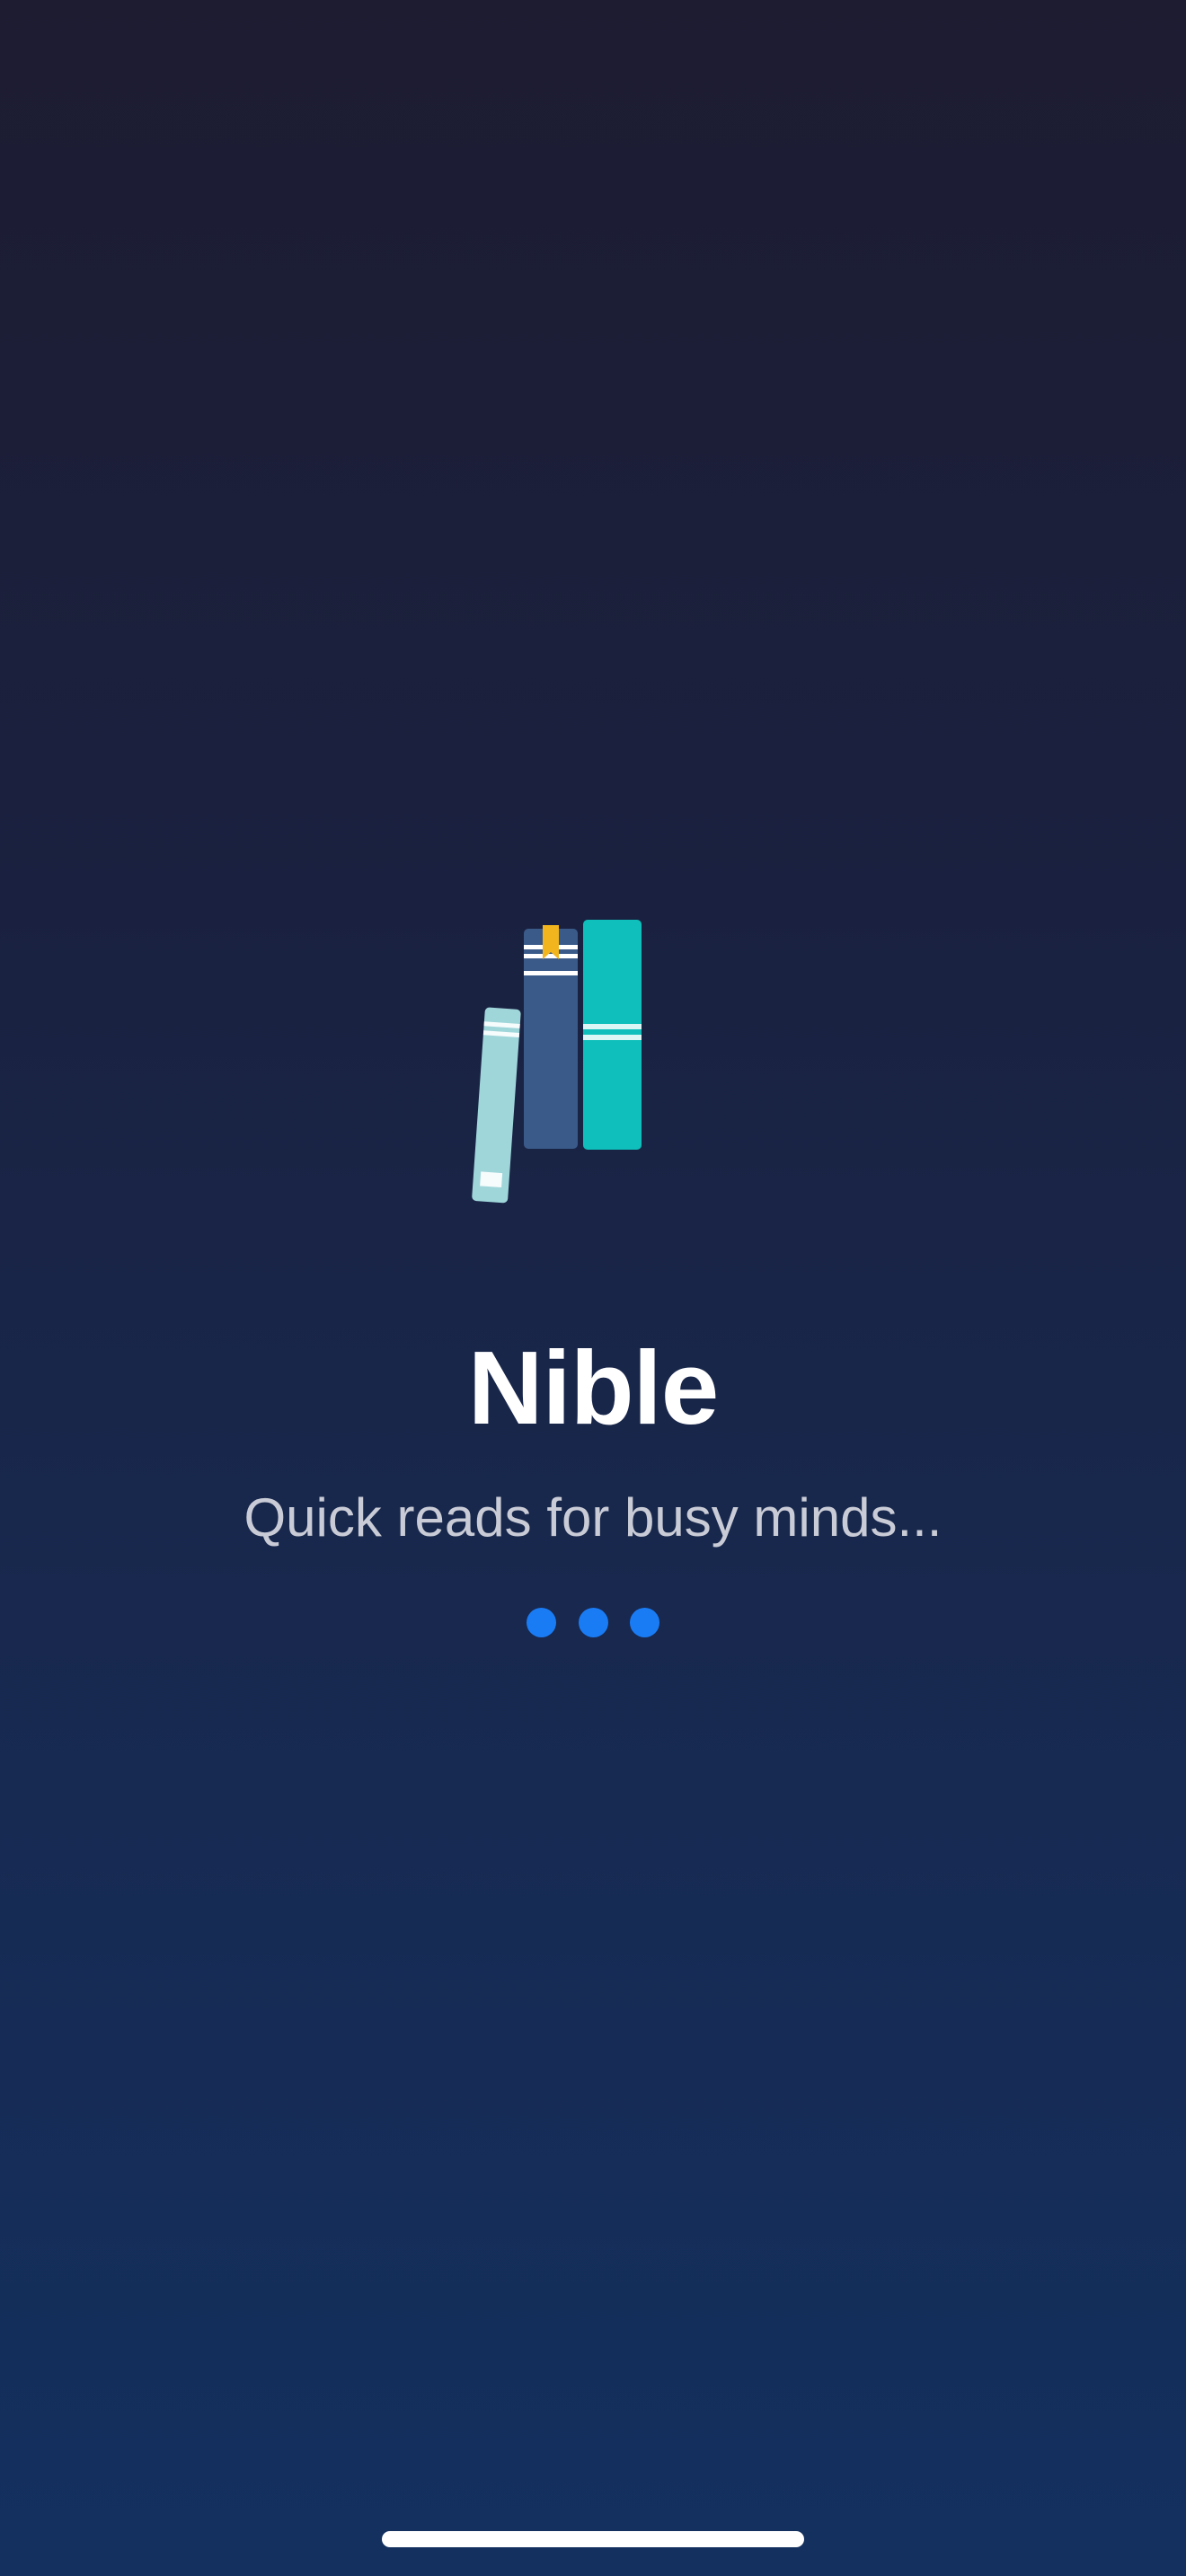 The height and width of the screenshot is (2576, 1186). Describe the element at coordinates (496, 1105) in the screenshot. I see `left-book` at that location.